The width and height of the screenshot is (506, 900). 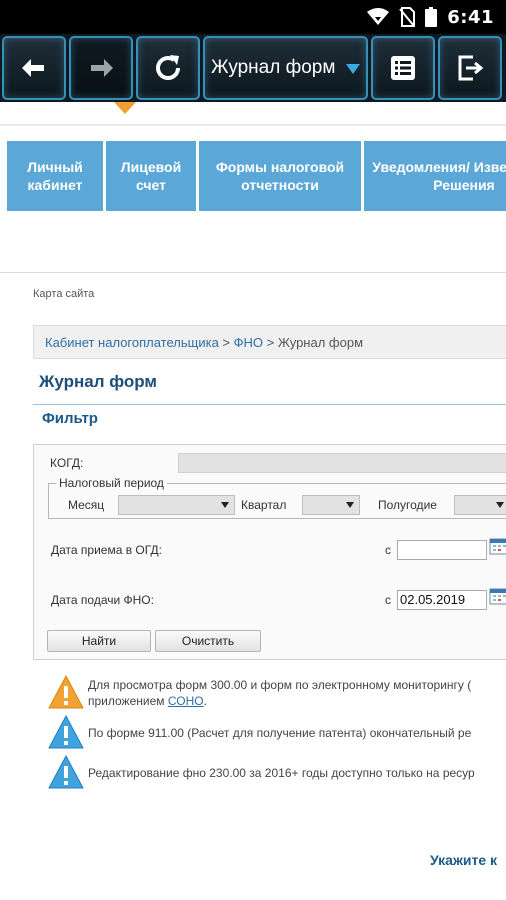 I want to click on active-indicator, so click(x=125, y=108).